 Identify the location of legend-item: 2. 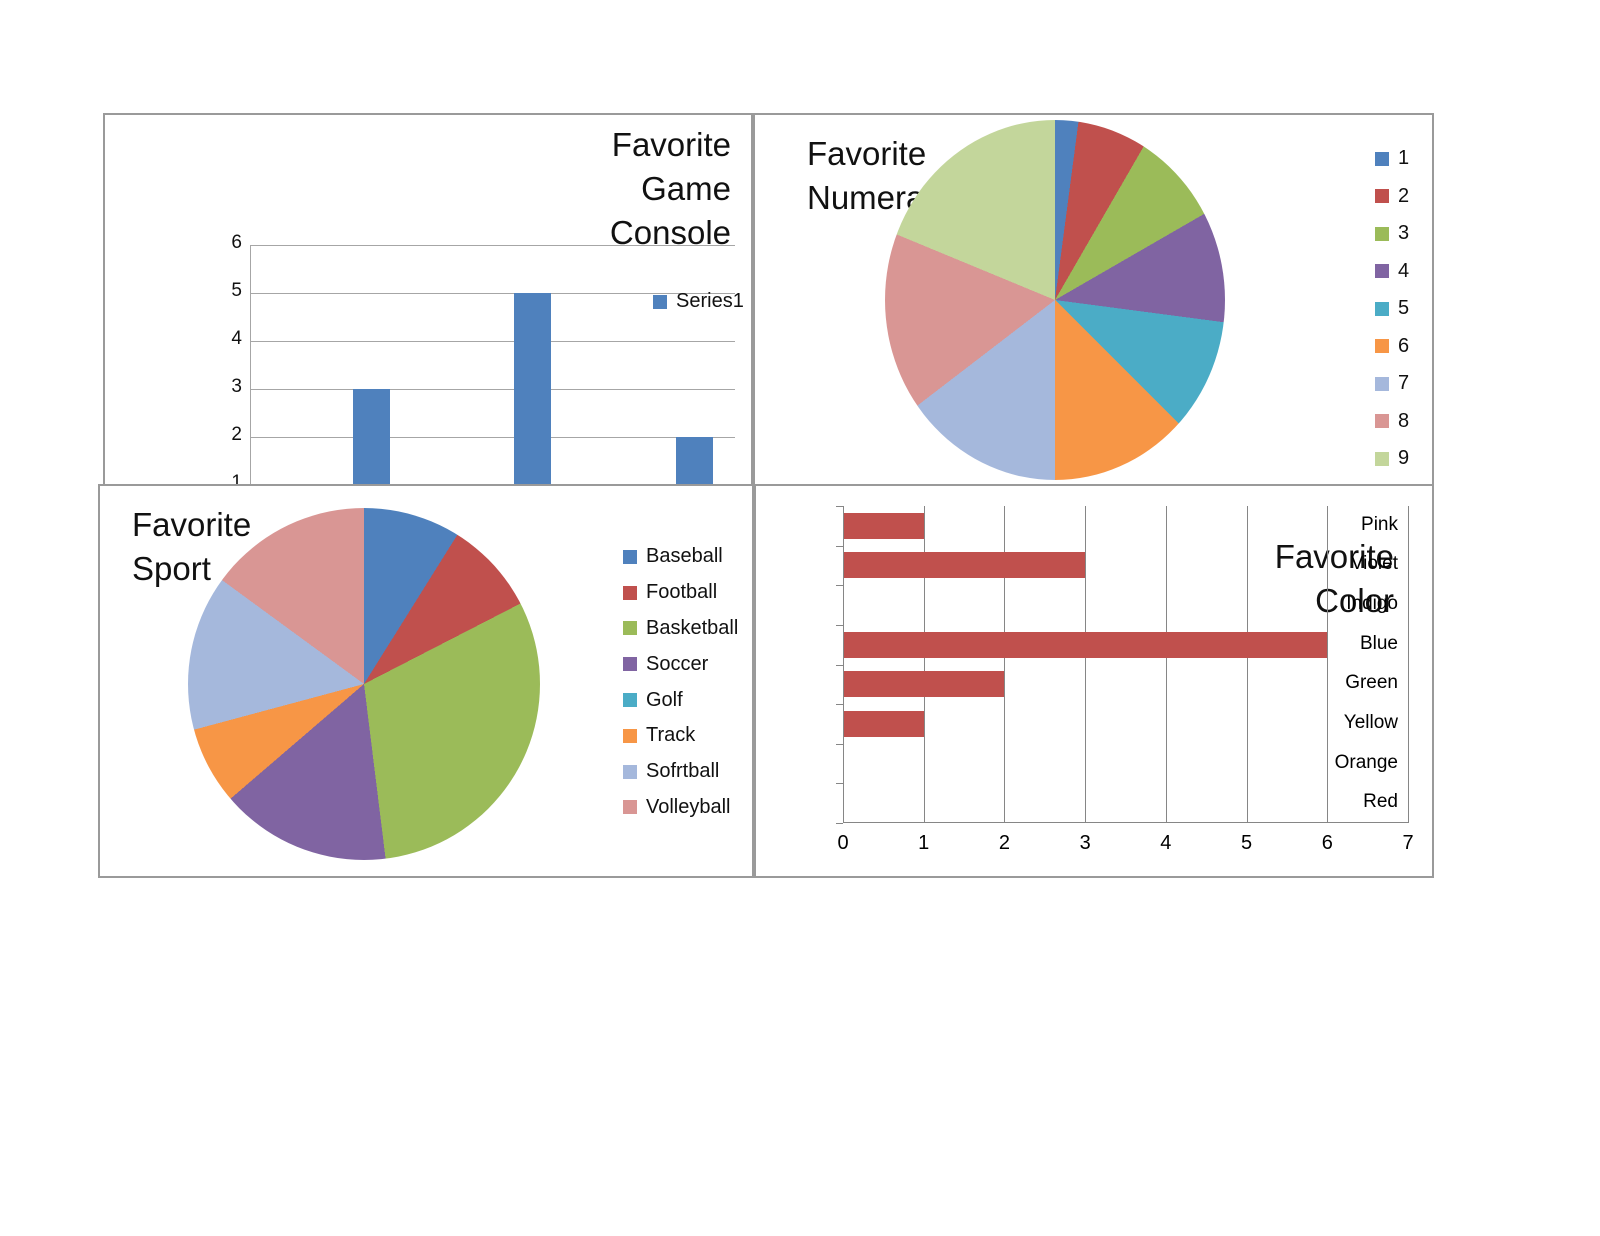
(1392, 197).